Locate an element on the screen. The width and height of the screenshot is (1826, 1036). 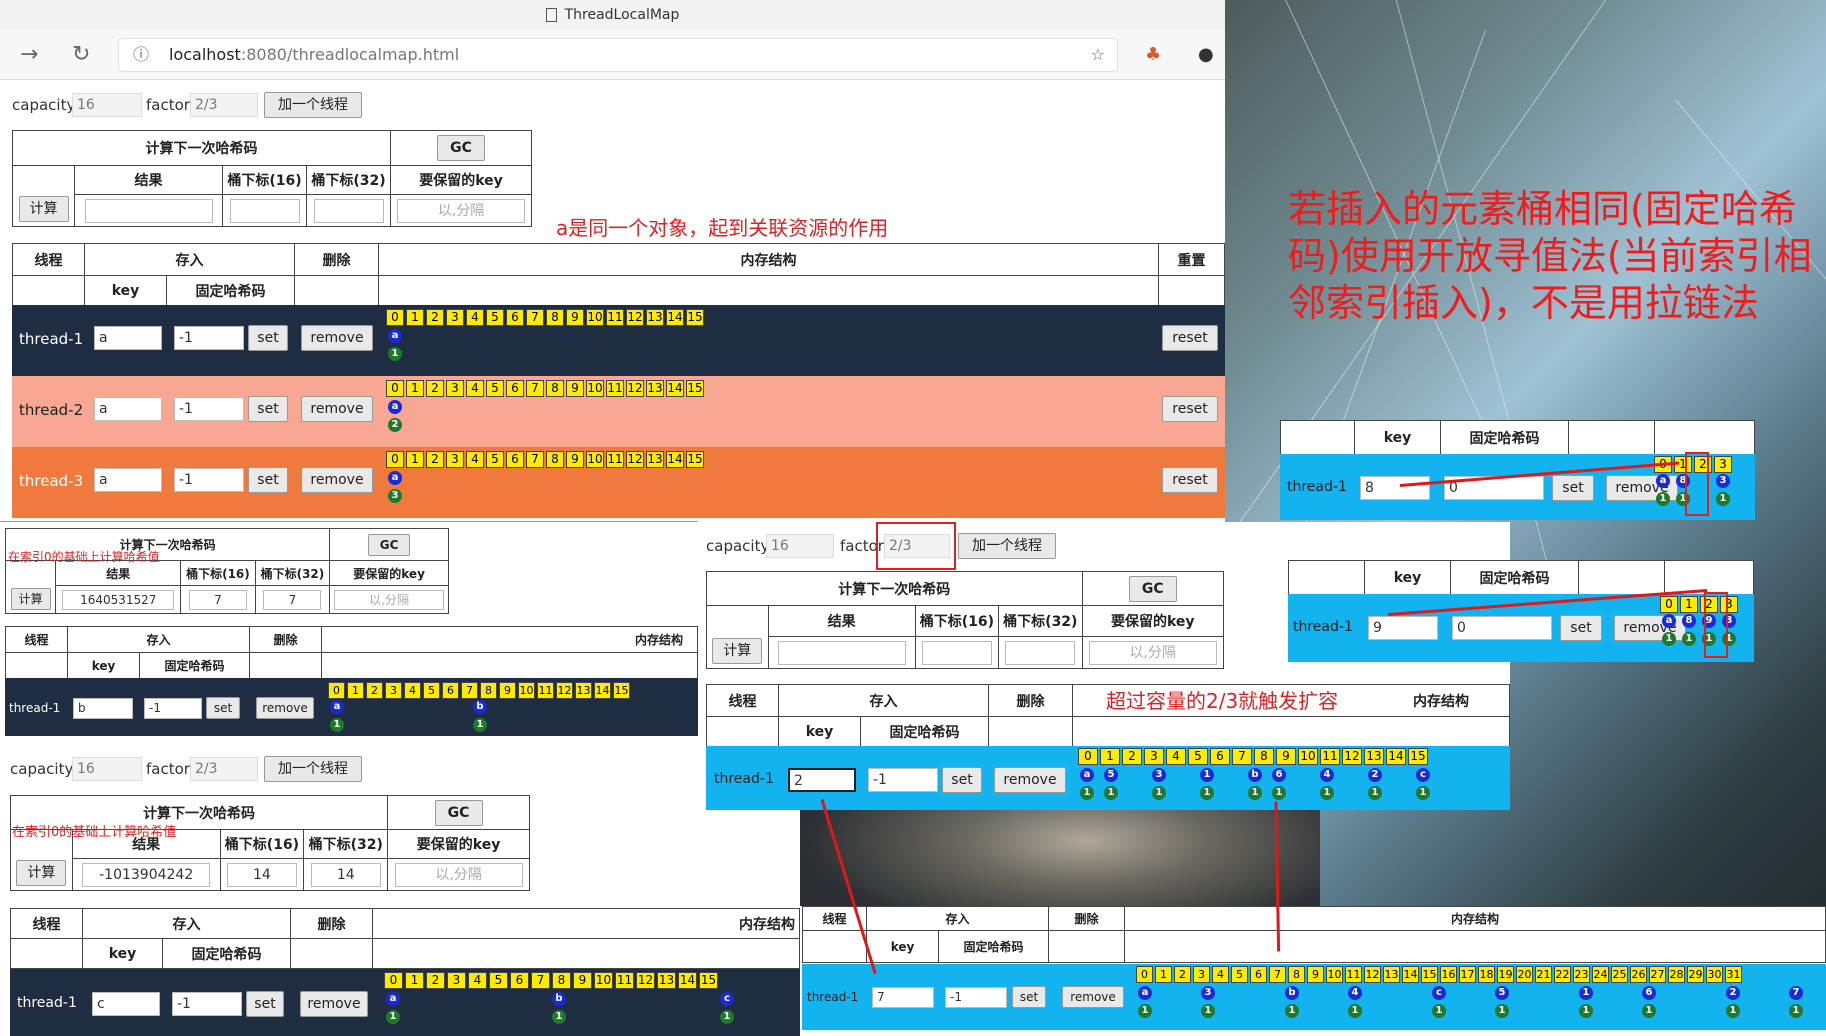
right-bottom-key-input: 9 is located at coordinates (1403, 628).